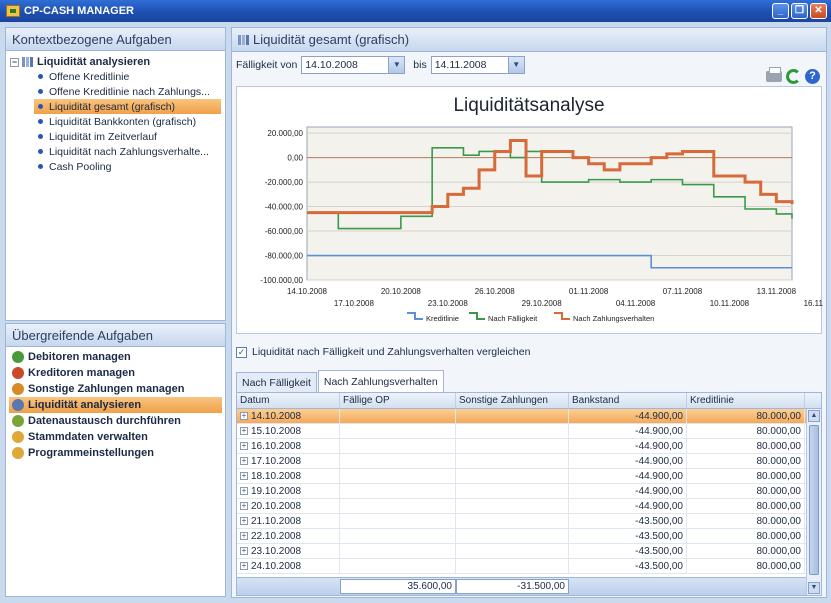 Image resolution: width=831 pixels, height=603 pixels. What do you see at coordinates (127, 106) in the screenshot?
I see `tree-item: Liquidität gesamt (grafisch)` at bounding box center [127, 106].